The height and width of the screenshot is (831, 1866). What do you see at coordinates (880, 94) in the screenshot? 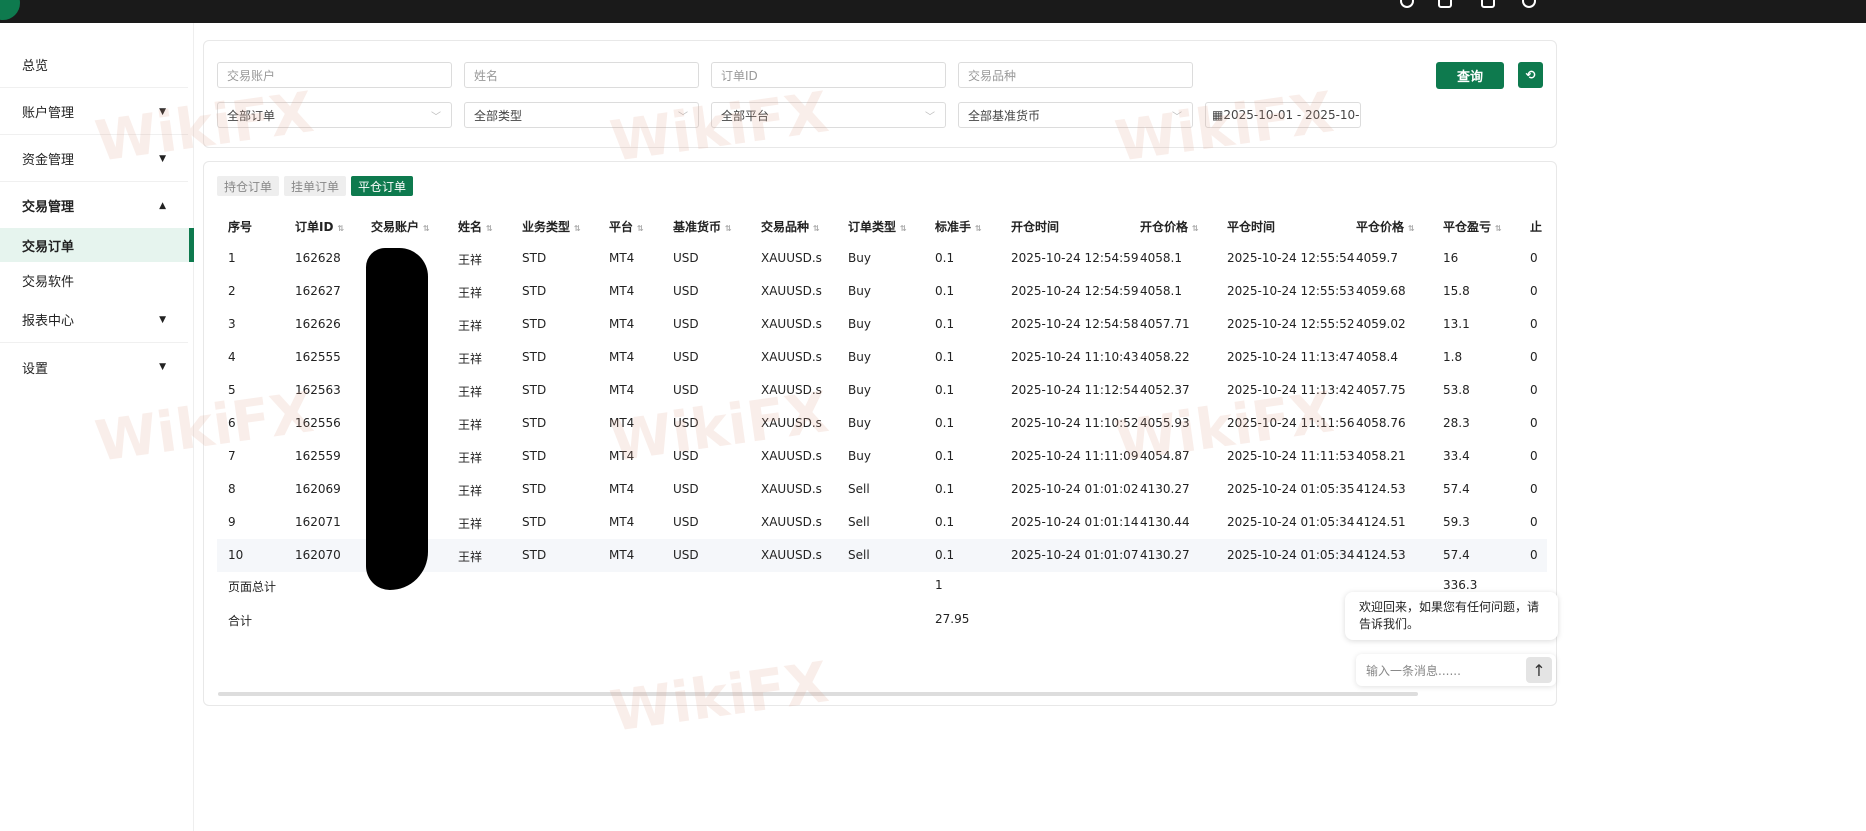
I see `filter-panel` at bounding box center [880, 94].